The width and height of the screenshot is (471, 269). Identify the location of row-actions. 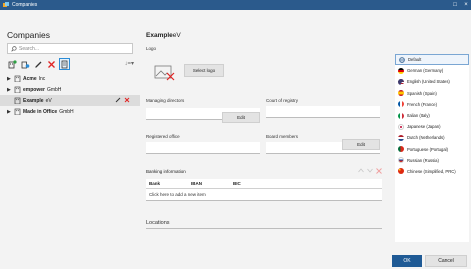
(122, 100).